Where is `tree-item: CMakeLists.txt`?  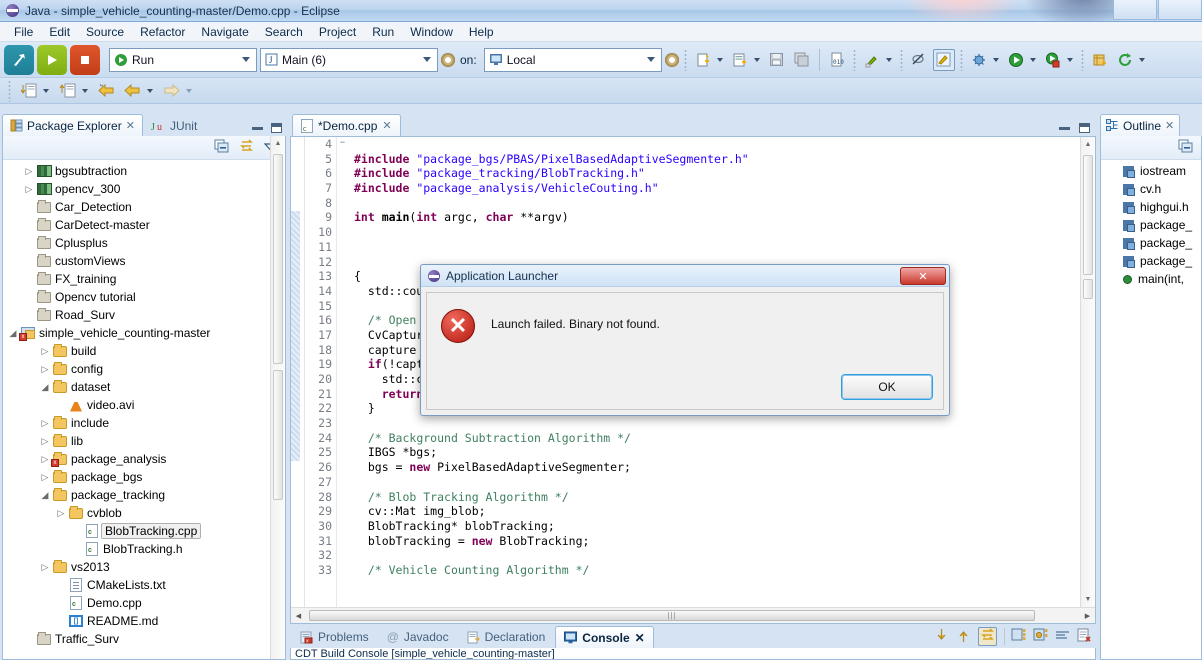
tree-item: CMakeLists.txt is located at coordinates (144, 585).